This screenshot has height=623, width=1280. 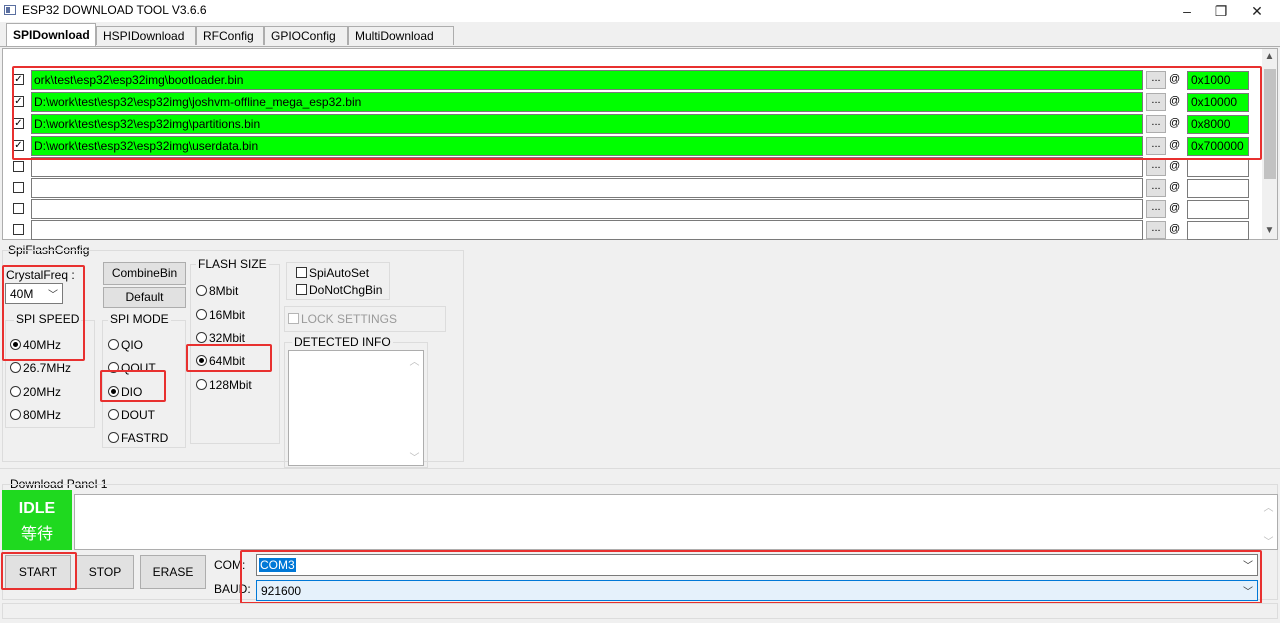 What do you see at coordinates (1269, 56) in the screenshot?
I see `scroll-up-arrow-icon: ▲` at bounding box center [1269, 56].